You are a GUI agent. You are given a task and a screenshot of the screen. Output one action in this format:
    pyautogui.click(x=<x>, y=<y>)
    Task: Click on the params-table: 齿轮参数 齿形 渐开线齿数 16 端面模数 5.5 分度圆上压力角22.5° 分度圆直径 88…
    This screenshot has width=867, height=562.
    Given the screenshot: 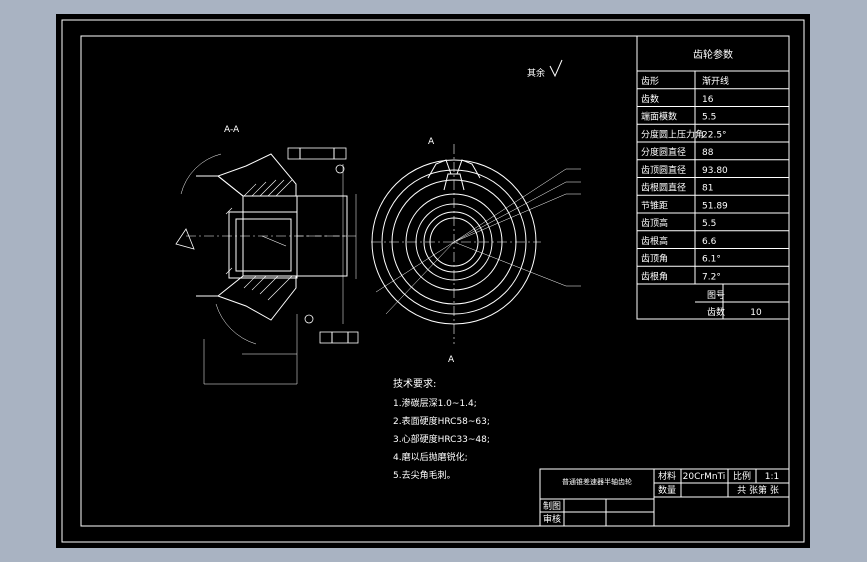 What is the action you would take?
    pyautogui.click(x=713, y=177)
    